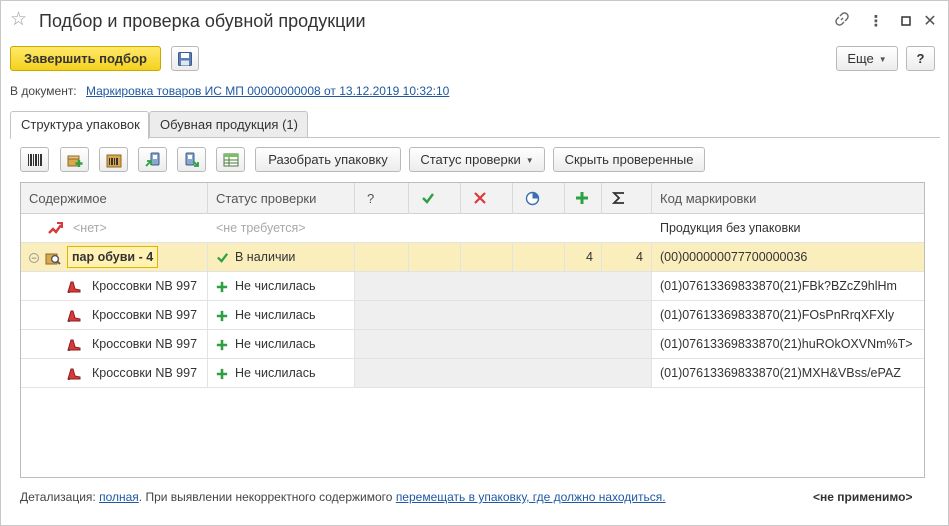 This screenshot has height=526, width=949. I want to click on help-button: ?, so click(920, 58).